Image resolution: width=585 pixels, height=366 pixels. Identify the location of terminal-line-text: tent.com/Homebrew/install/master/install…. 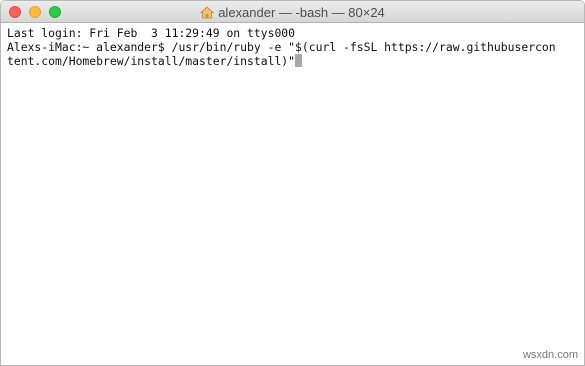
(151, 61).